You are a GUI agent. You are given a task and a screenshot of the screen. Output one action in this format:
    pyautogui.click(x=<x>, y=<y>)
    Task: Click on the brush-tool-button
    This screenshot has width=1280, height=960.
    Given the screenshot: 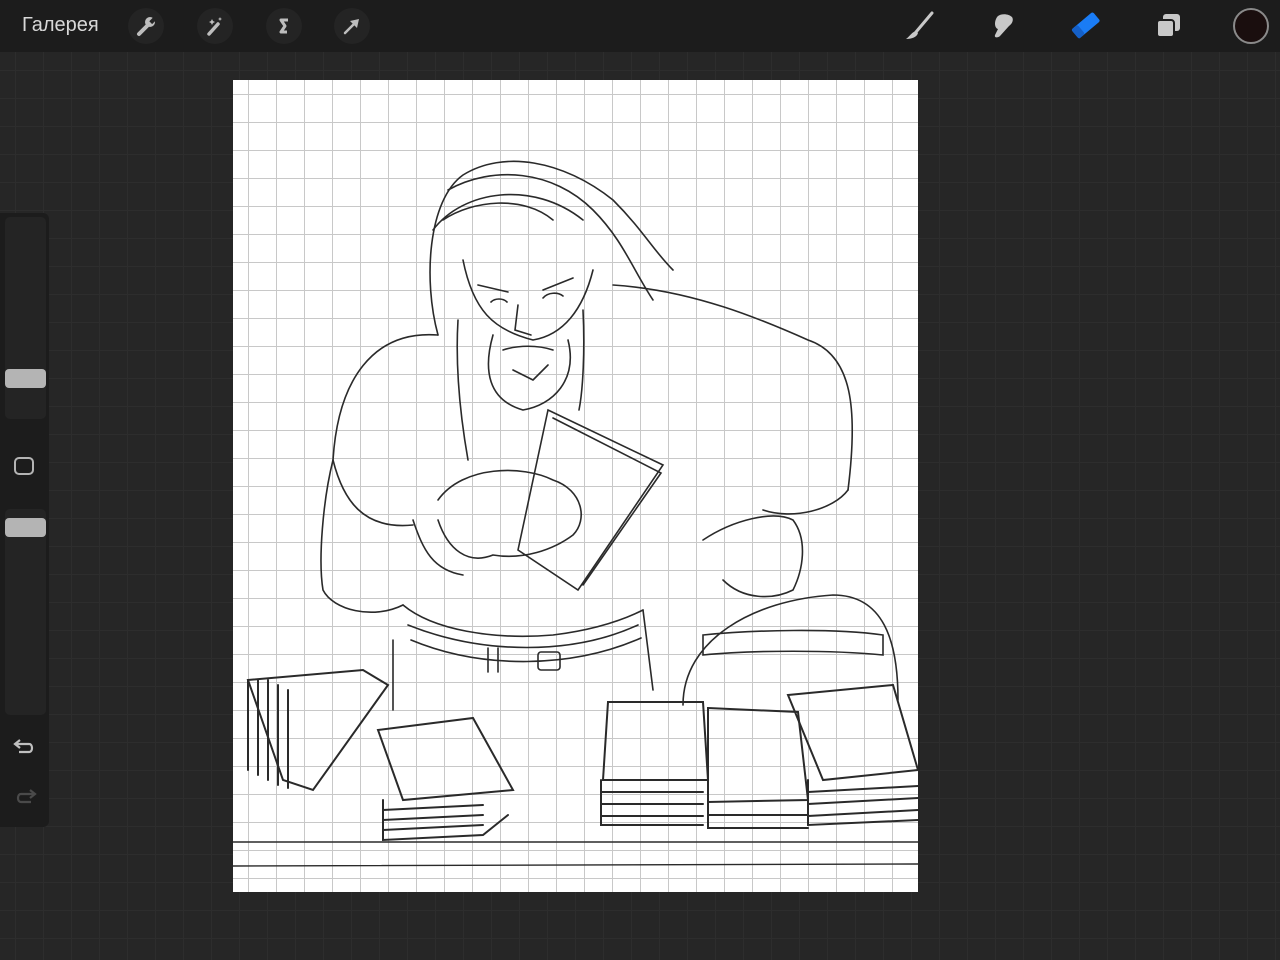 What is the action you would take?
    pyautogui.click(x=920, y=26)
    